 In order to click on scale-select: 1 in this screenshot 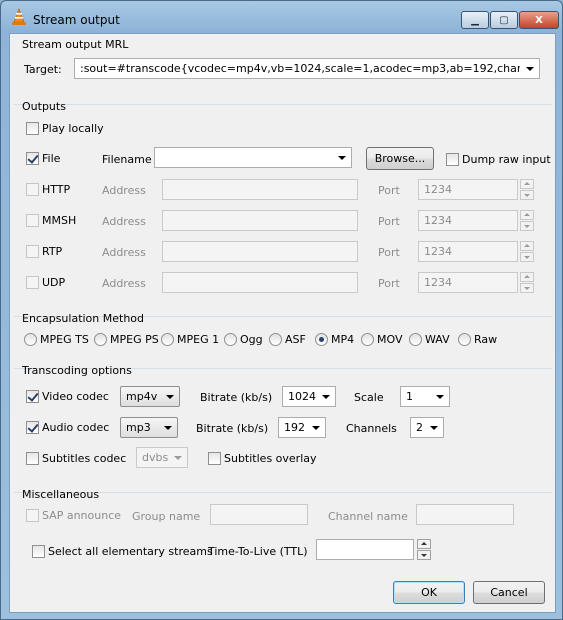, I will do `click(425, 396)`.